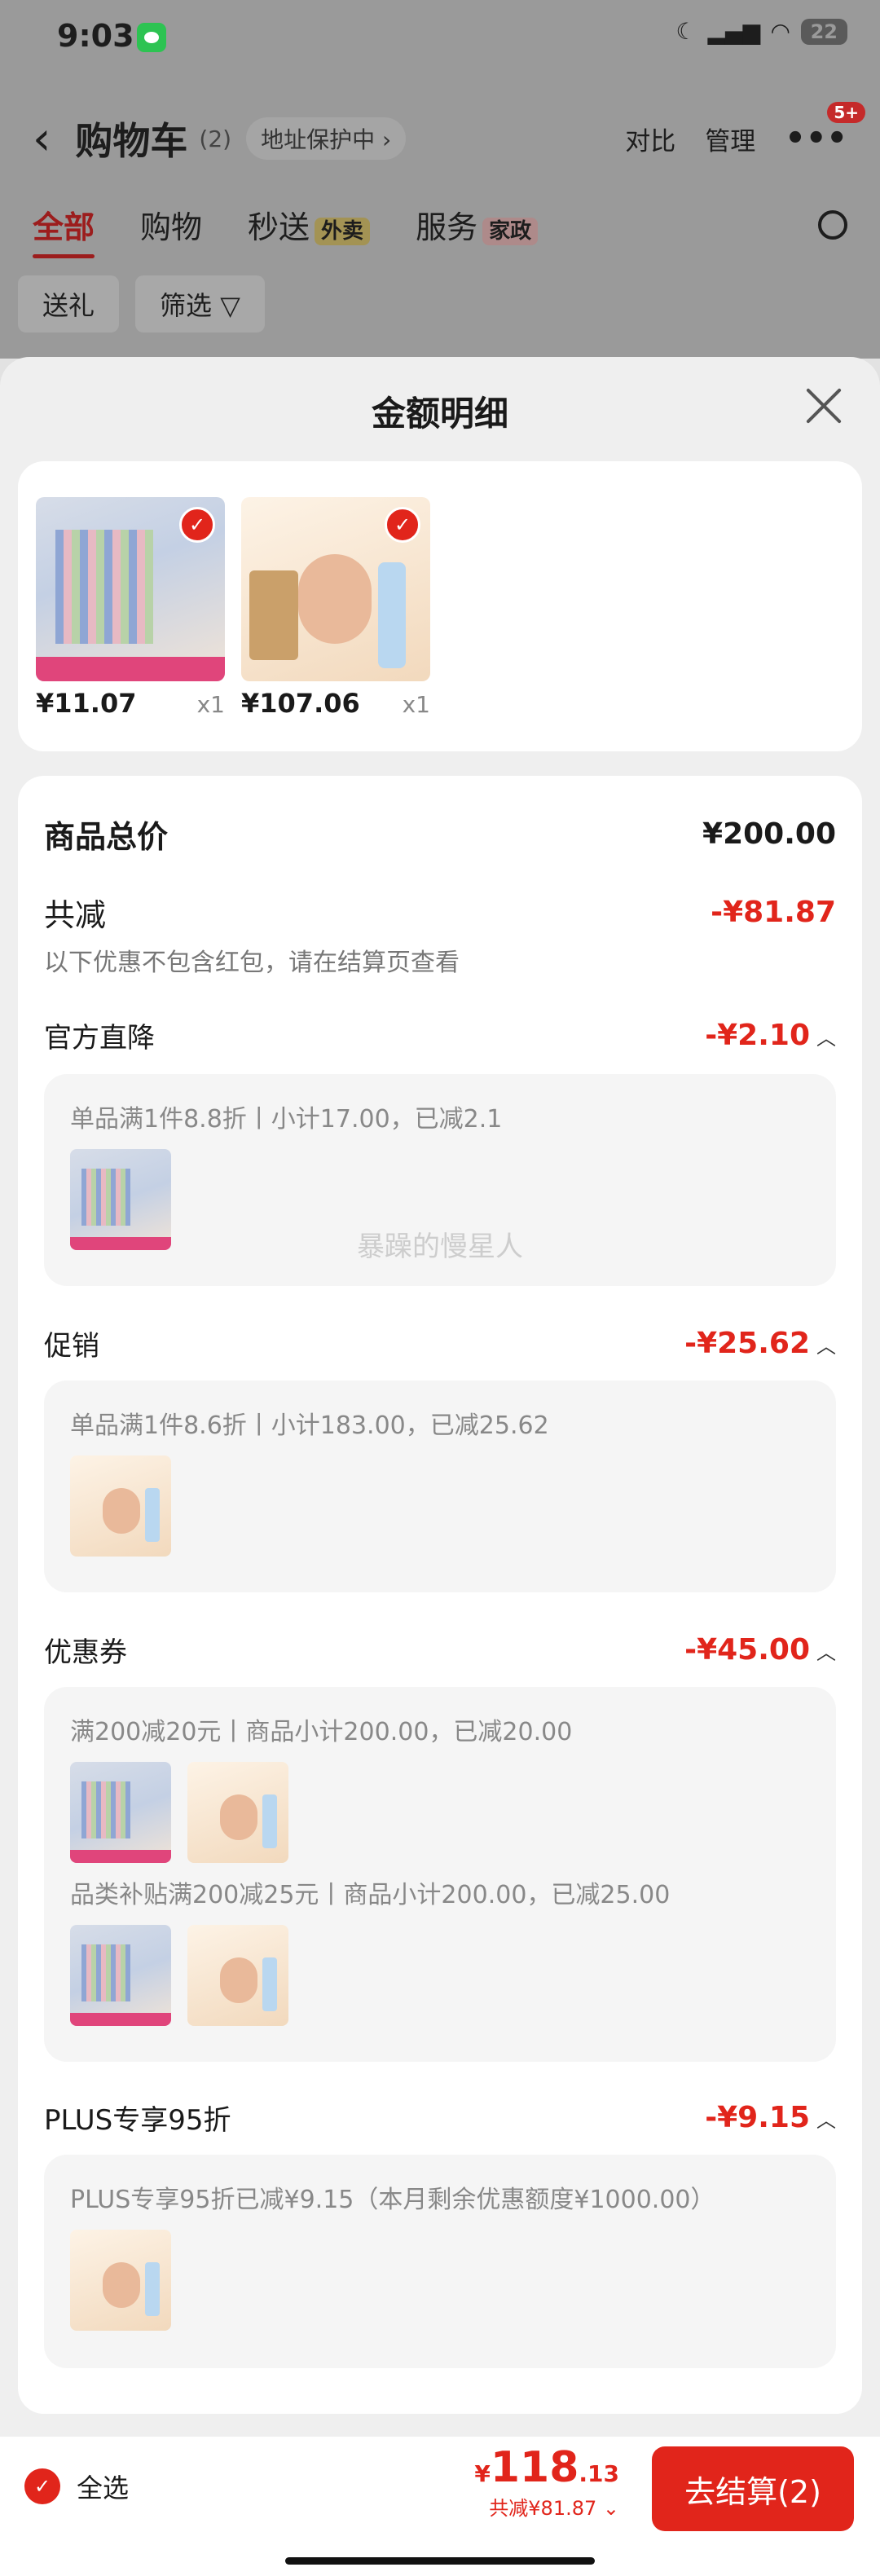  I want to click on tab-label: 服务, so click(447, 227).